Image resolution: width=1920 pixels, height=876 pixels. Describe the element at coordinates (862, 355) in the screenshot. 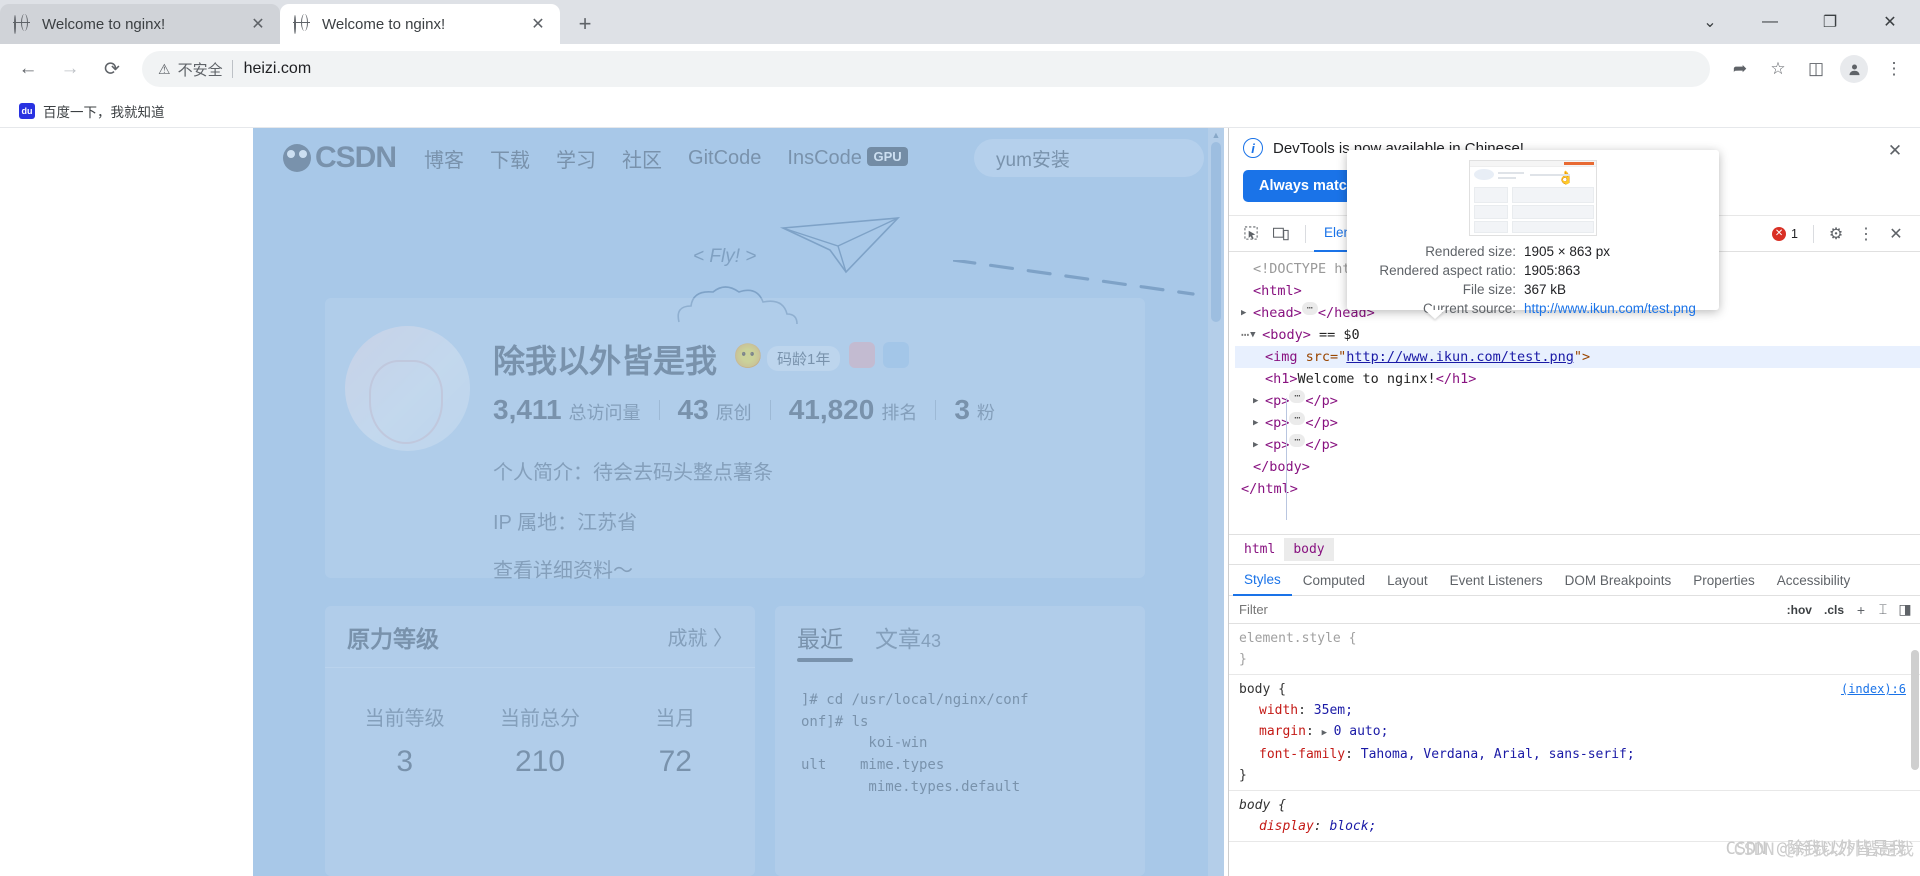

I see `profile-badge-red-icon` at that location.